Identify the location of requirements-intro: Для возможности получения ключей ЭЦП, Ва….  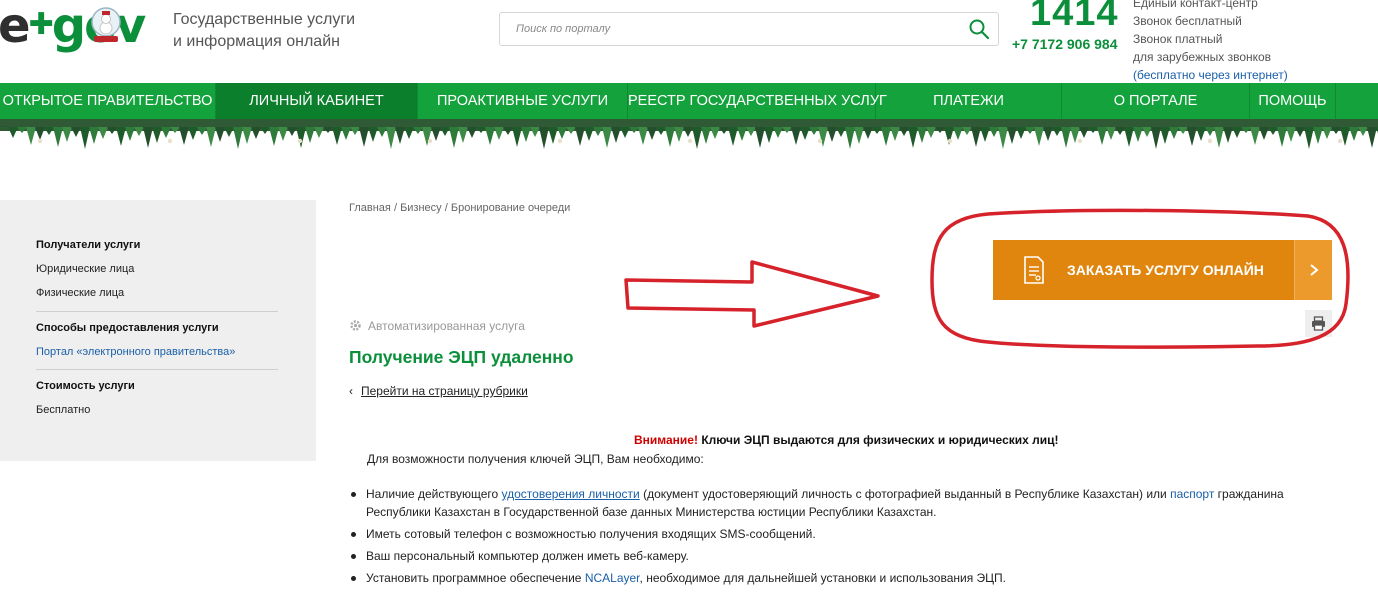
(535, 459).